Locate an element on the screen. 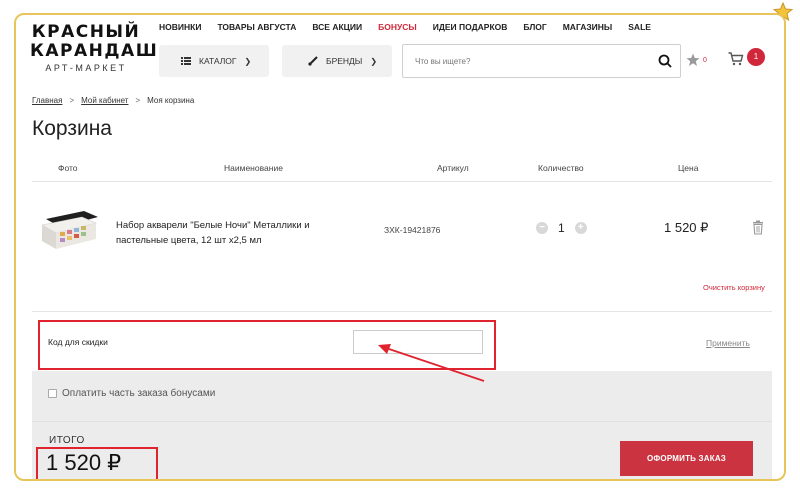 The width and height of the screenshot is (800, 488). breadcrumb-account: Мой кабинет is located at coordinates (104, 100).